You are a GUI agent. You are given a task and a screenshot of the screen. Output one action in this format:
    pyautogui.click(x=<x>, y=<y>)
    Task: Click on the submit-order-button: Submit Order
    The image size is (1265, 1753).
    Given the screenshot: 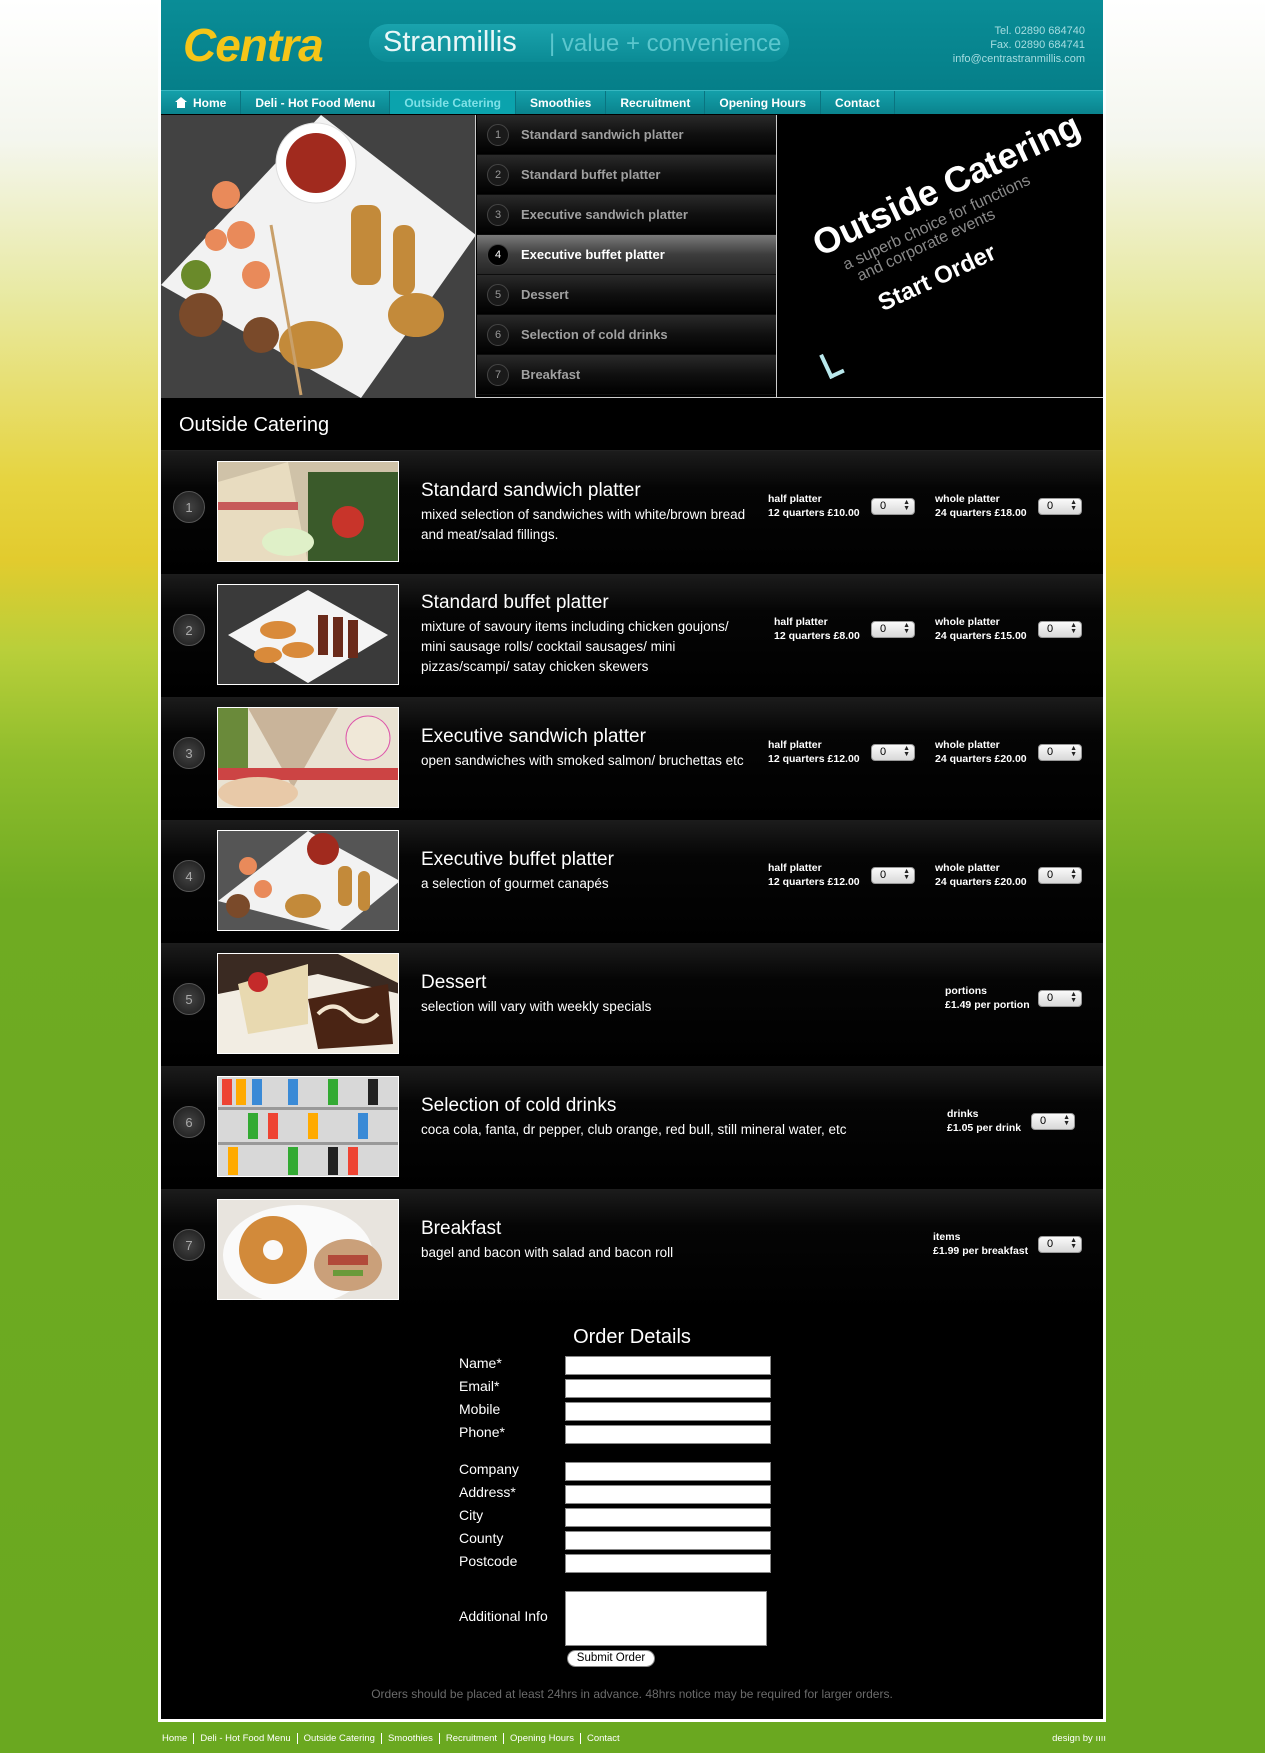 What is the action you would take?
    pyautogui.click(x=611, y=1658)
    